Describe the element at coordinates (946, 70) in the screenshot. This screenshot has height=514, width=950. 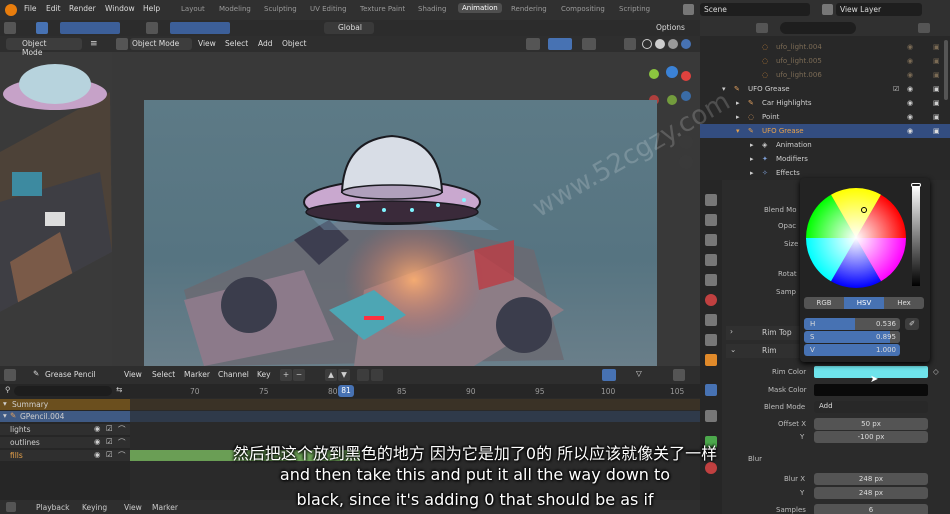
I see `outliner-scrollbar` at that location.